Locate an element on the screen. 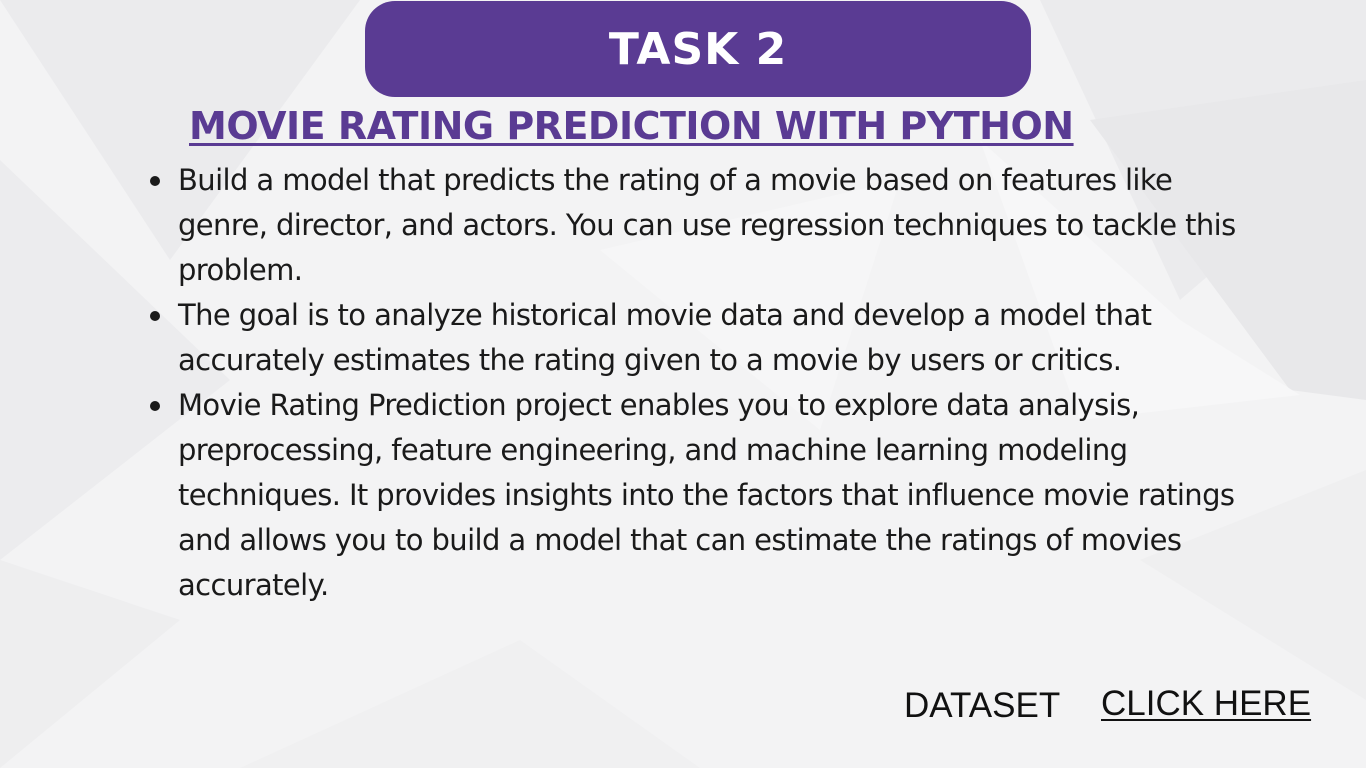  task-badge-label: TASK 2 is located at coordinates (698, 49).